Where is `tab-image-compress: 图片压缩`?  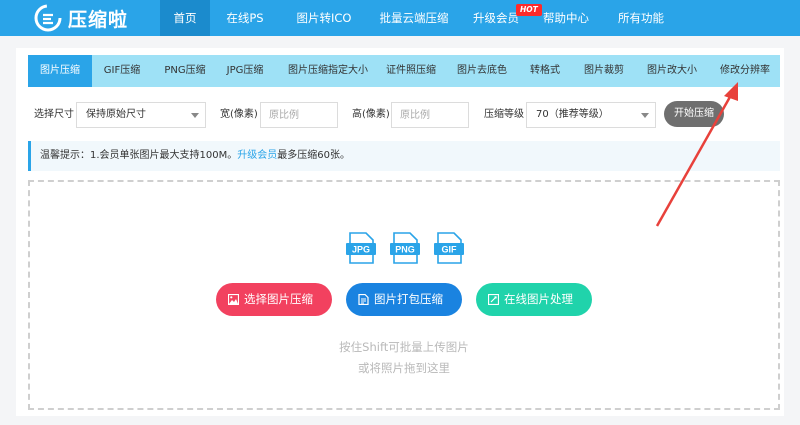
tab-image-compress: 图片压缩 is located at coordinates (60, 71).